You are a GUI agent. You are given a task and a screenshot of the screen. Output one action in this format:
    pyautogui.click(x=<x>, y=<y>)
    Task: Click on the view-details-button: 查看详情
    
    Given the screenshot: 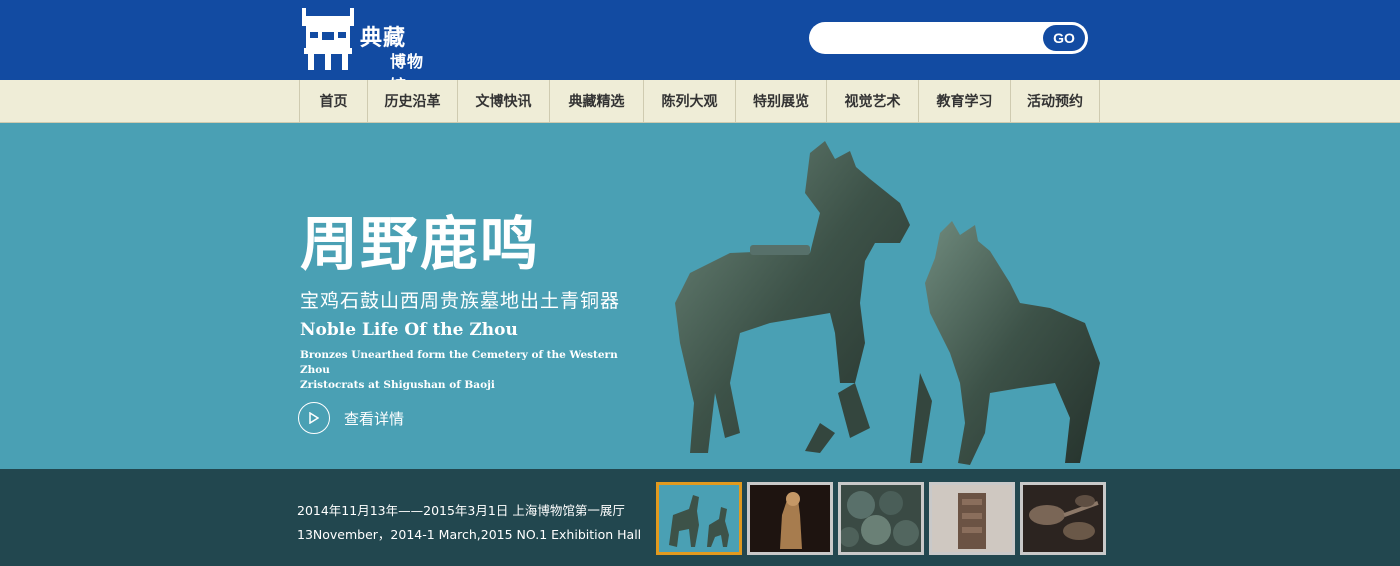 What is the action you would take?
    pyautogui.click(x=351, y=418)
    